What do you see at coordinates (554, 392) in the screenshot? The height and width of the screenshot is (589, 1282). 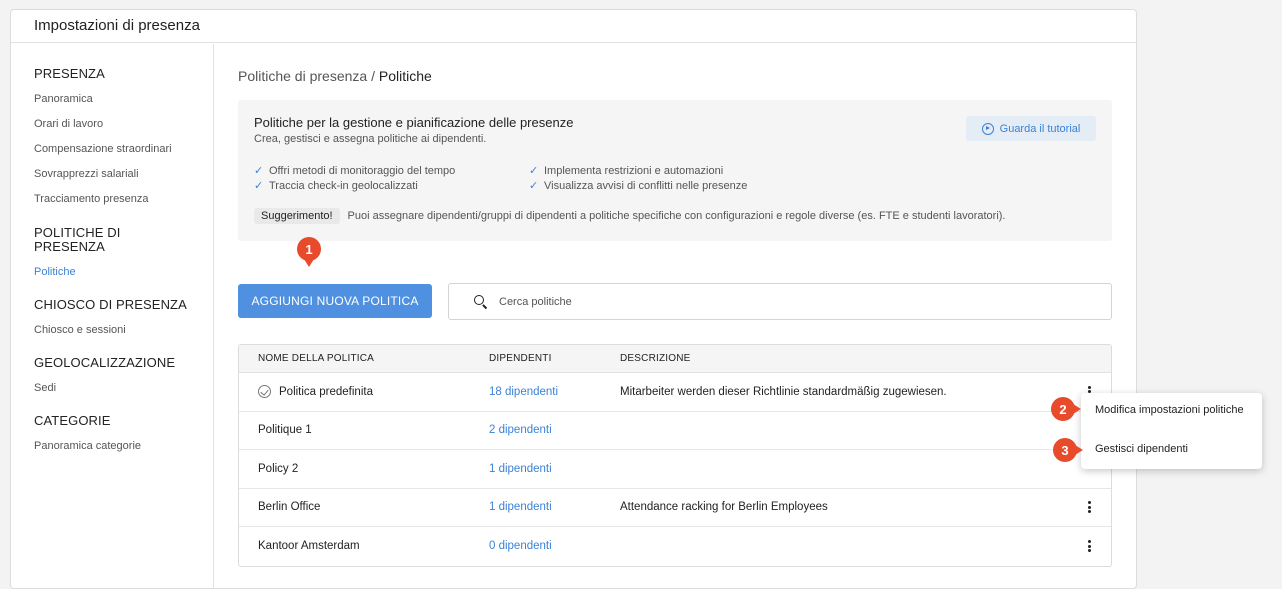 I see `employees-link: 18 dipendenti` at bounding box center [554, 392].